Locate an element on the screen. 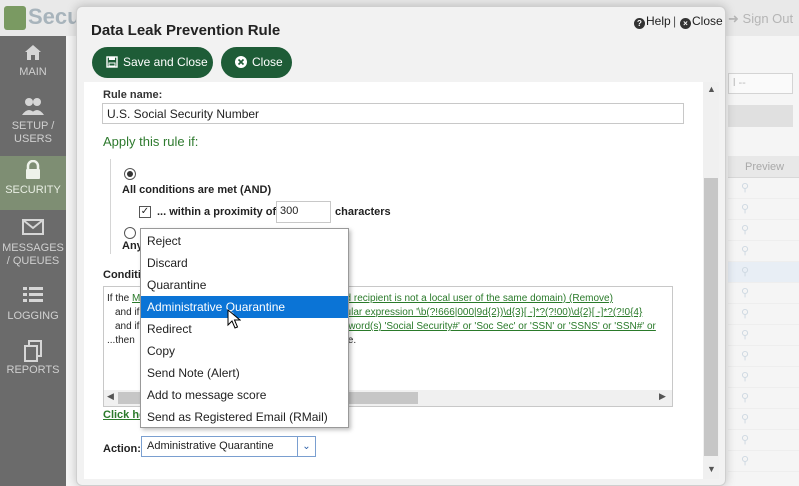 The width and height of the screenshot is (799, 486). save-and-close-button: Save and Close is located at coordinates (152, 62).